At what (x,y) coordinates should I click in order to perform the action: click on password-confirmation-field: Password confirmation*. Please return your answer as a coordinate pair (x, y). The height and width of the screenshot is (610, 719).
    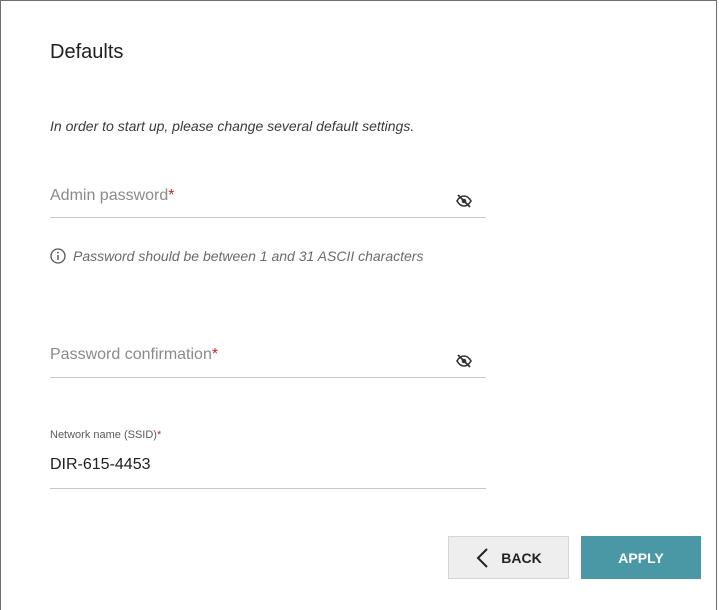
    Looking at the image, I should click on (268, 359).